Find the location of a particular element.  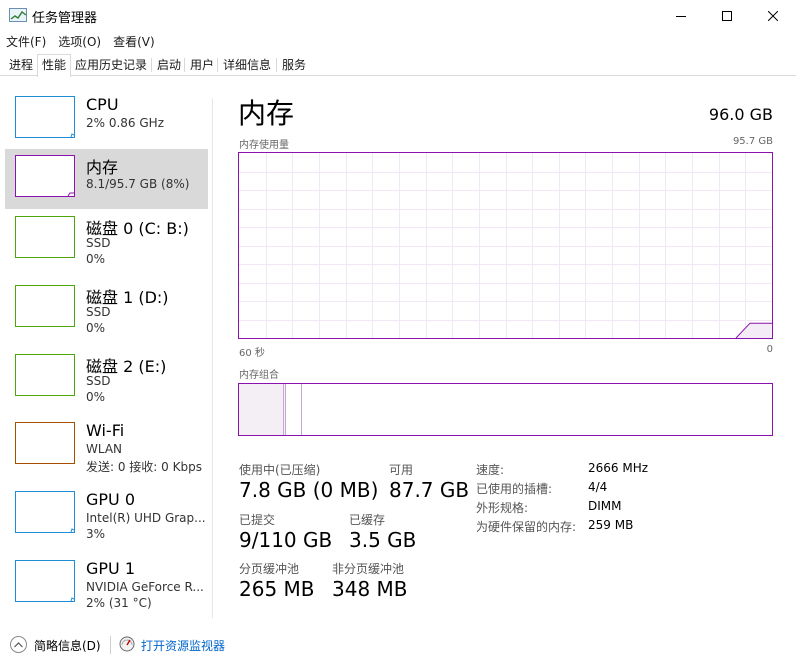

graph-label: 内存使用量 is located at coordinates (264, 145).